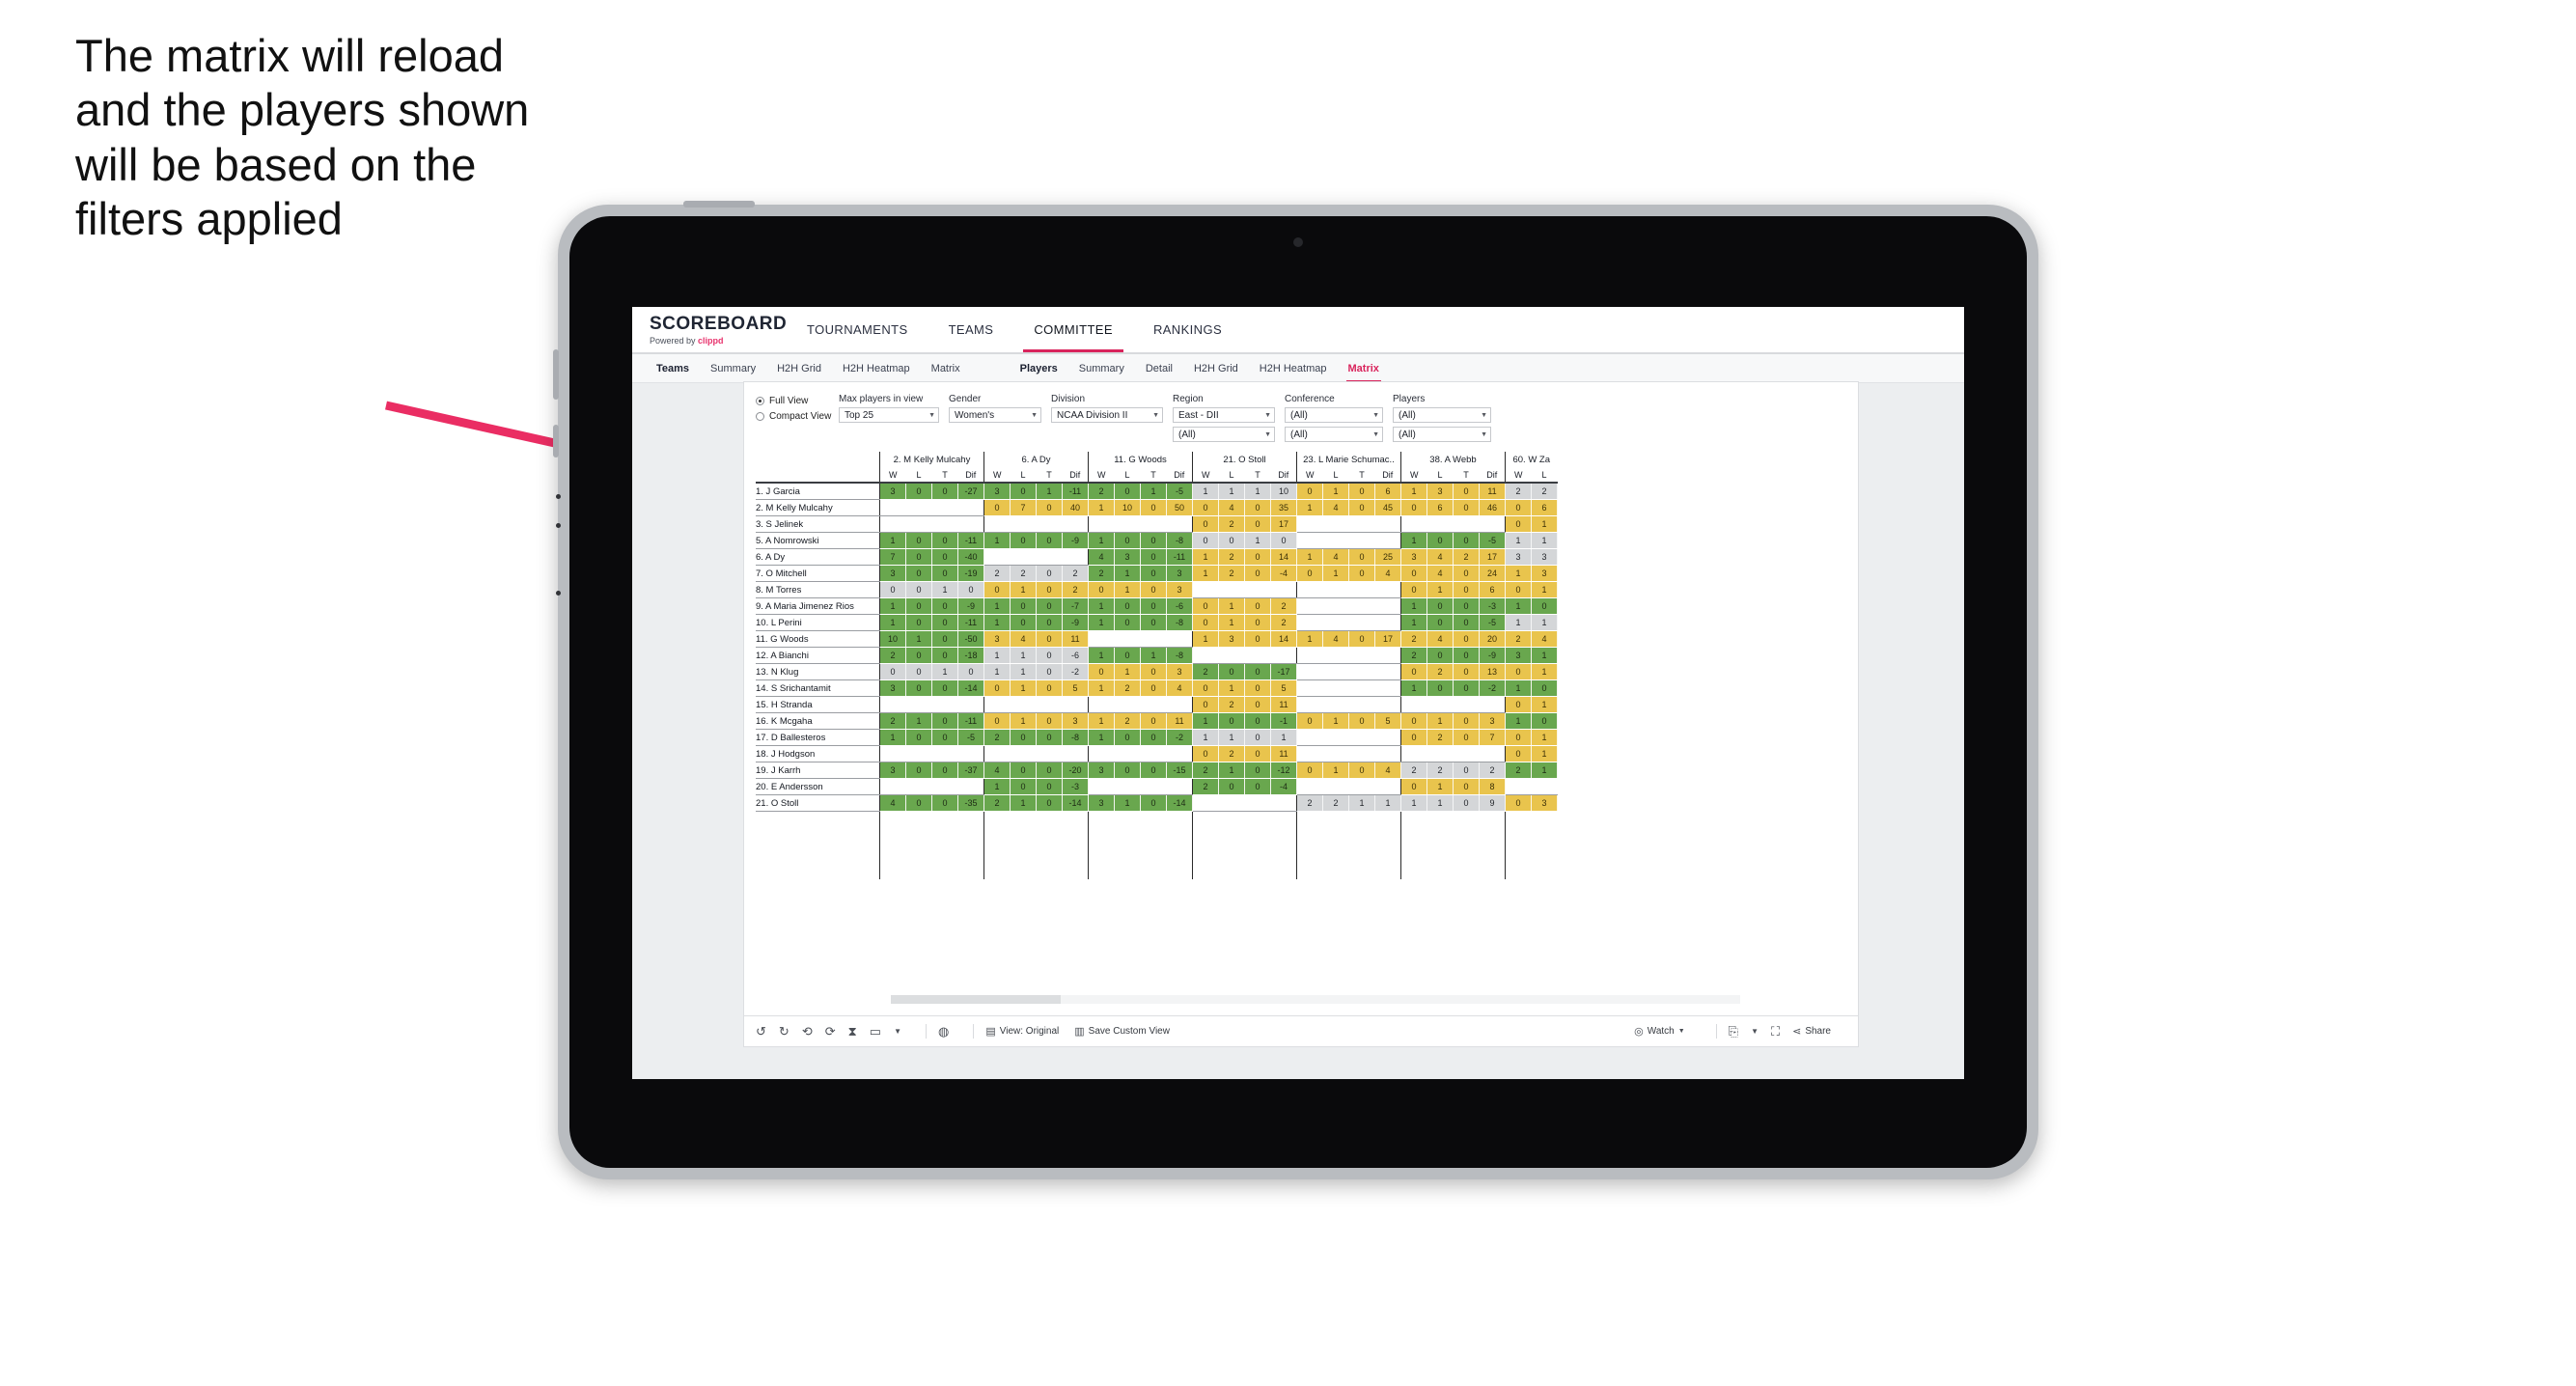  Describe the element at coordinates (1283, 672) in the screenshot. I see `matrix-cell: -17` at that location.